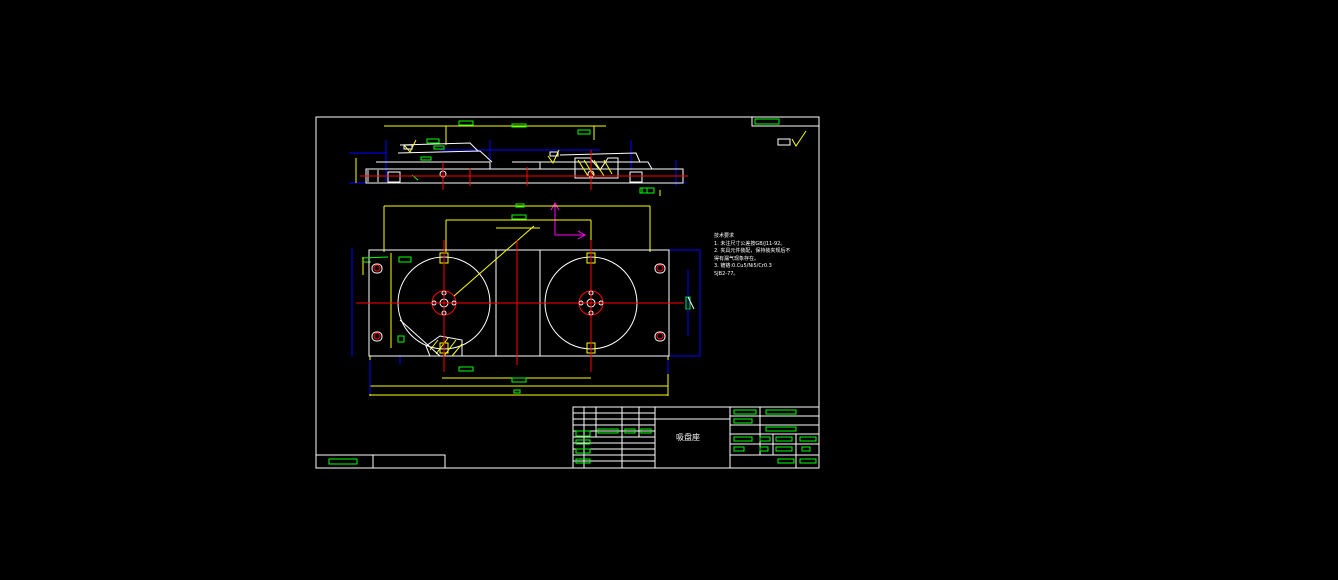 The width and height of the screenshot is (1338, 580). I want to click on note-line: 3. 镀铬:0.Cu5/Ni5/Cr0.3, so click(743, 266).